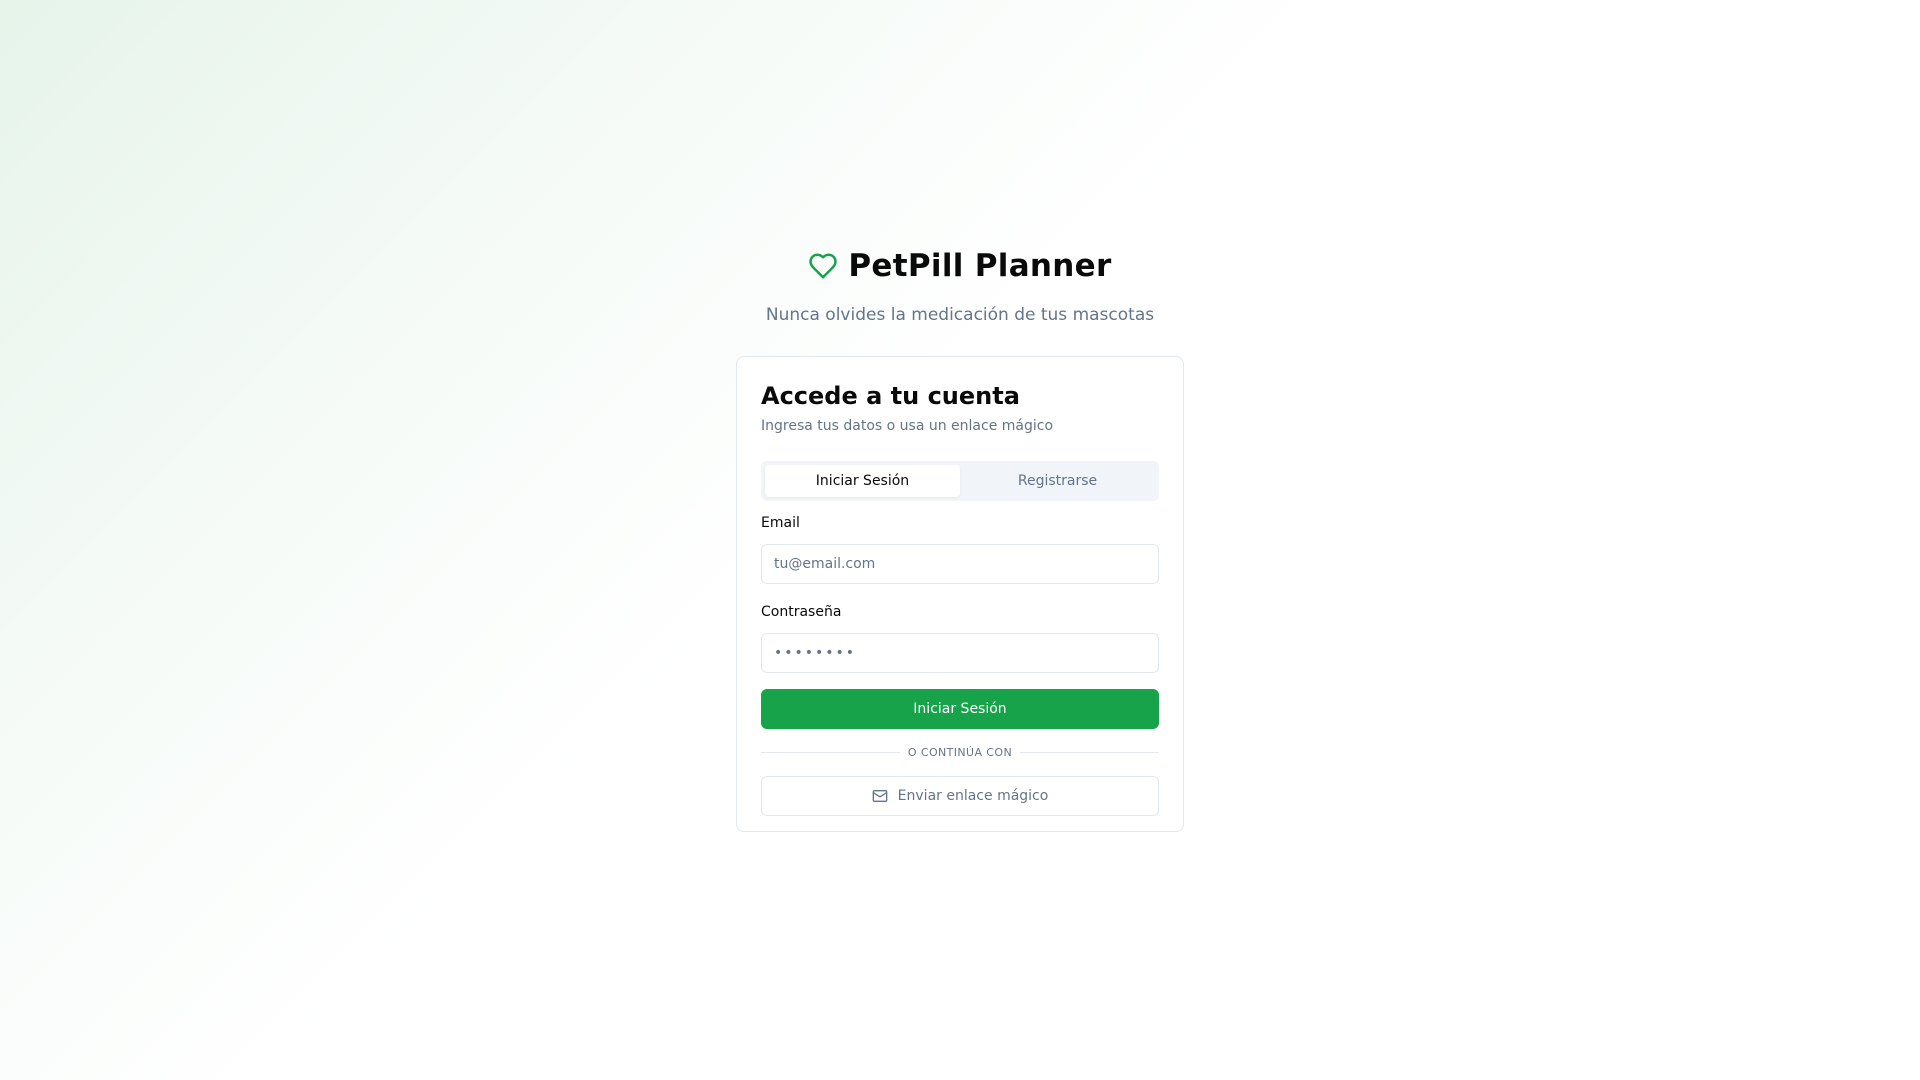  What do you see at coordinates (1057, 481) in the screenshot?
I see `tab-register: Registrarse` at bounding box center [1057, 481].